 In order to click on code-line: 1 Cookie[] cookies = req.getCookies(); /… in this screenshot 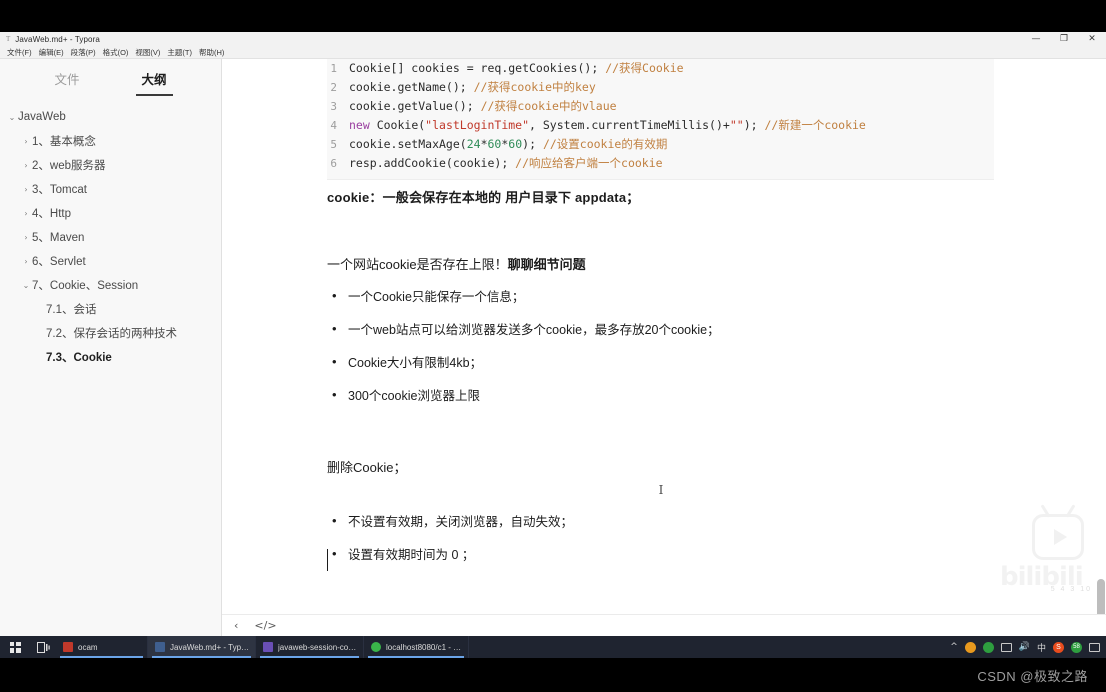, I will do `click(660, 68)`.